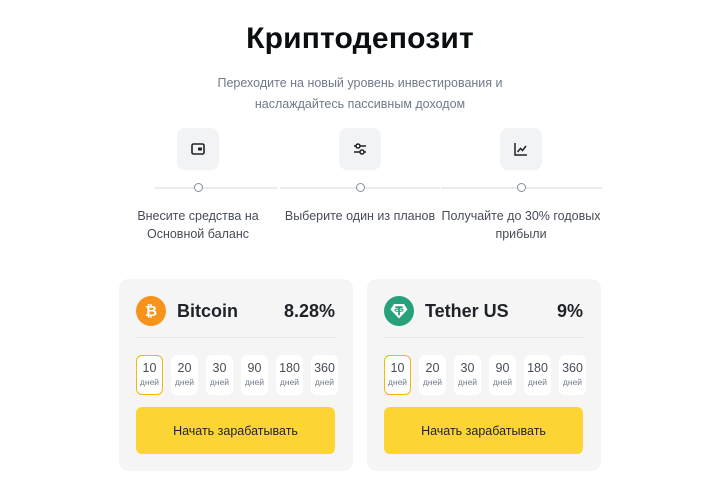 This screenshot has width=720, height=480. Describe the element at coordinates (360, 38) in the screenshot. I see `page-title: Криптодепозит` at that location.